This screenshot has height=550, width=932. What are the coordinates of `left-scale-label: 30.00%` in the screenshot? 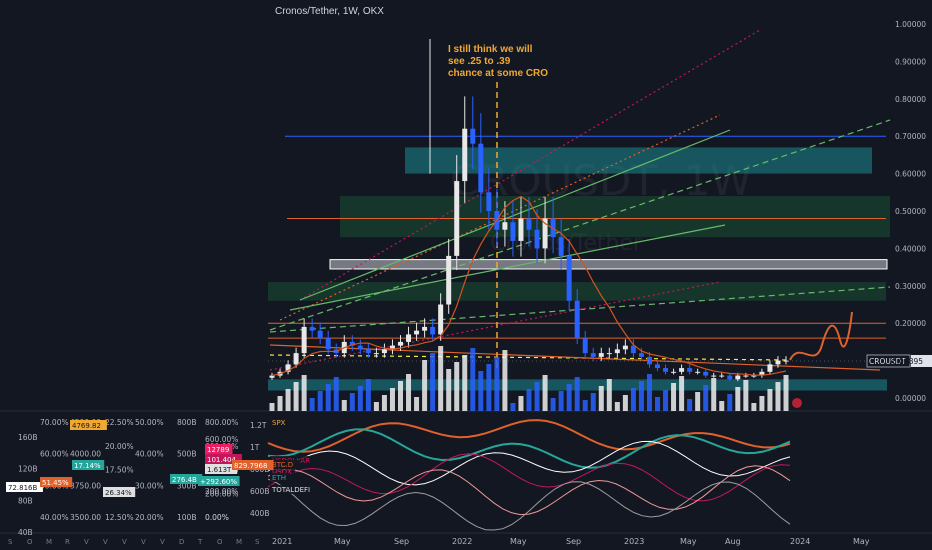 It's located at (149, 485).